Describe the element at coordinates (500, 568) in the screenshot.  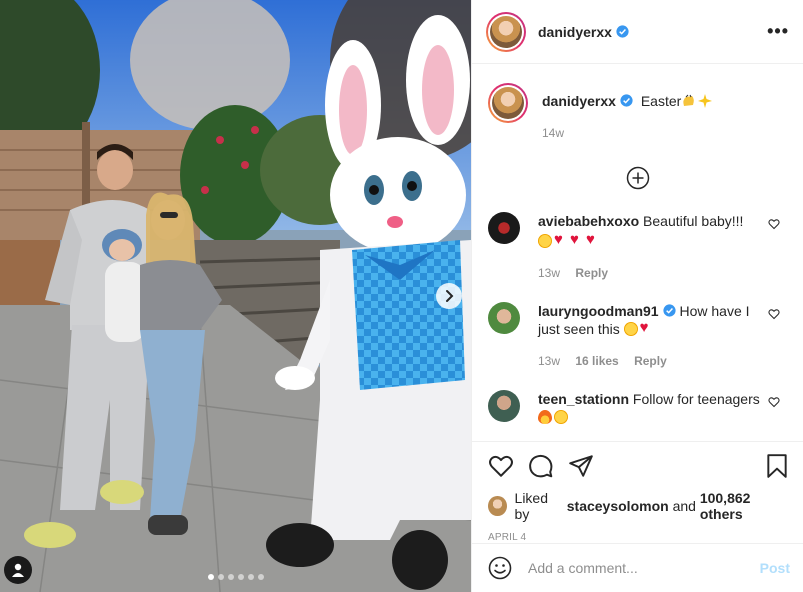
I see `emoji-smile-icon` at that location.